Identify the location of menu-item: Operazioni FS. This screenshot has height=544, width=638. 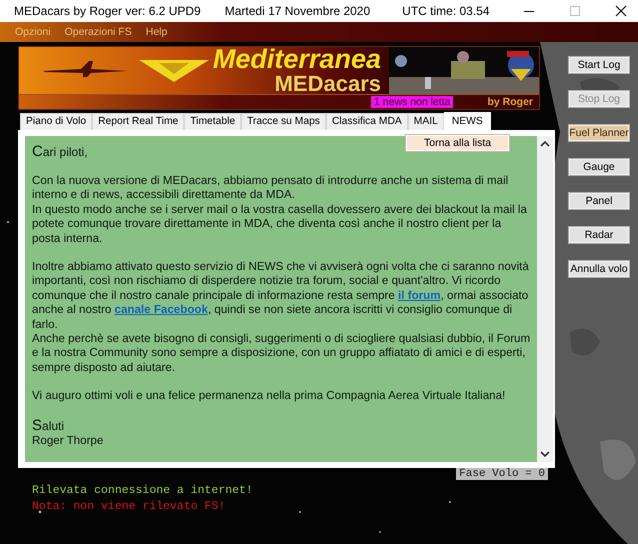
(98, 32).